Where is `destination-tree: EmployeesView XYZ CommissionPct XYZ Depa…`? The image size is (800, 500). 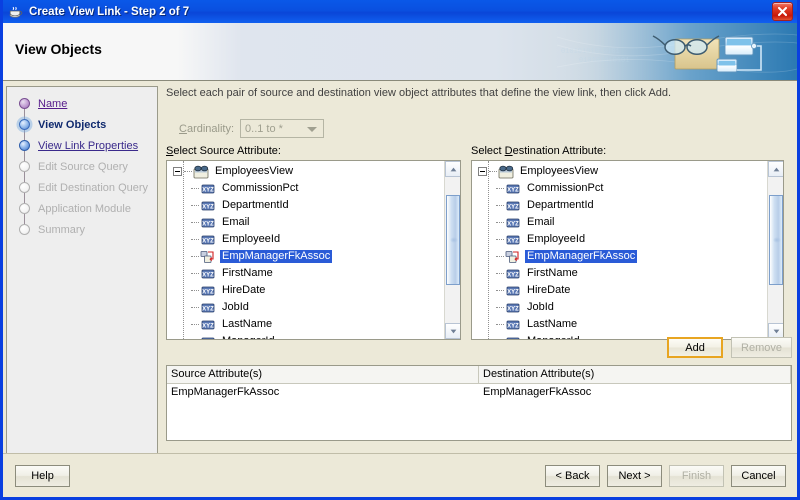 destination-tree: EmployeesView XYZ CommissionPct XYZ Depa… is located at coordinates (627, 250).